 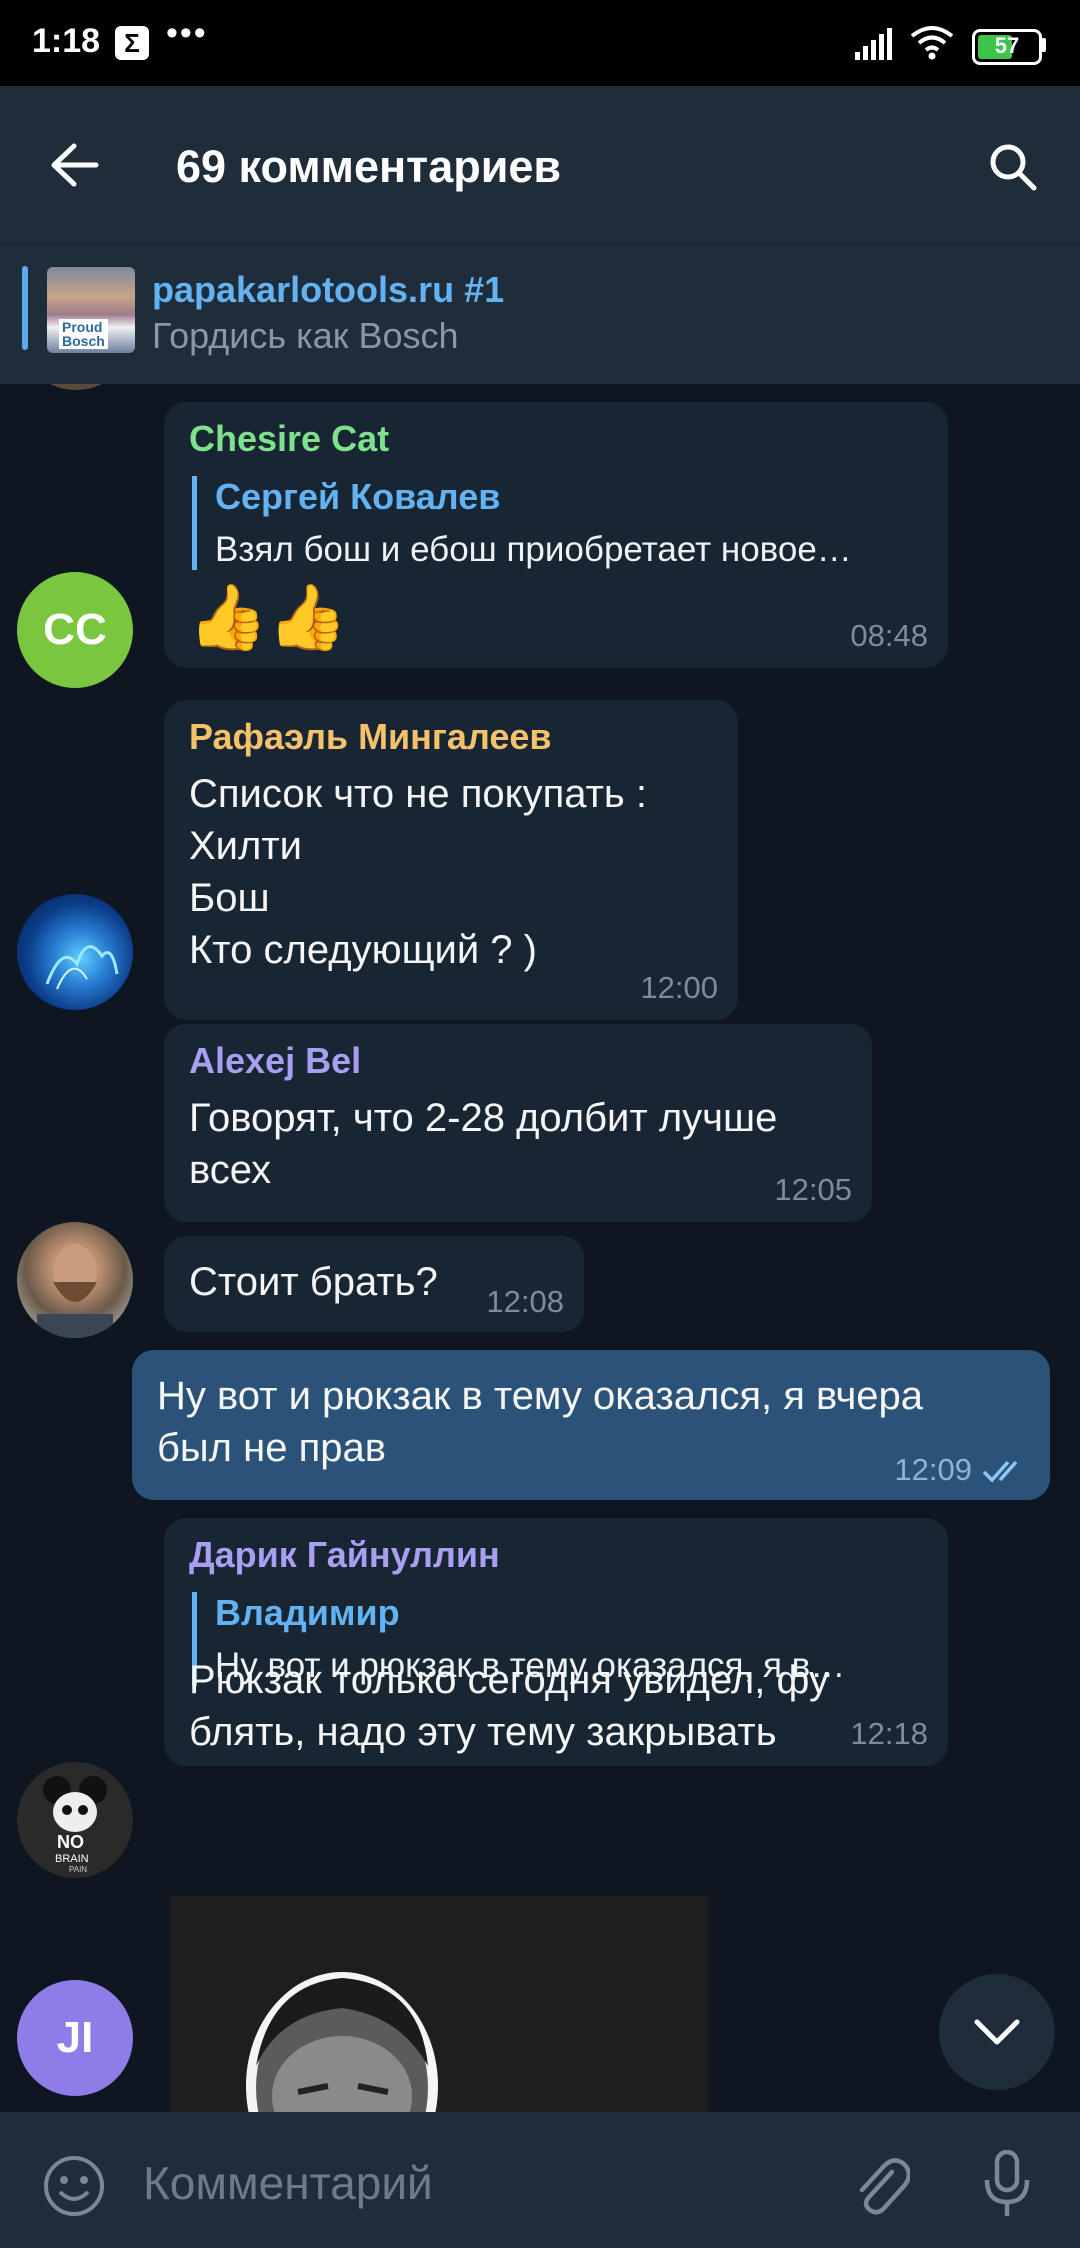 I want to click on message-time: 12:05, so click(x=813, y=1189).